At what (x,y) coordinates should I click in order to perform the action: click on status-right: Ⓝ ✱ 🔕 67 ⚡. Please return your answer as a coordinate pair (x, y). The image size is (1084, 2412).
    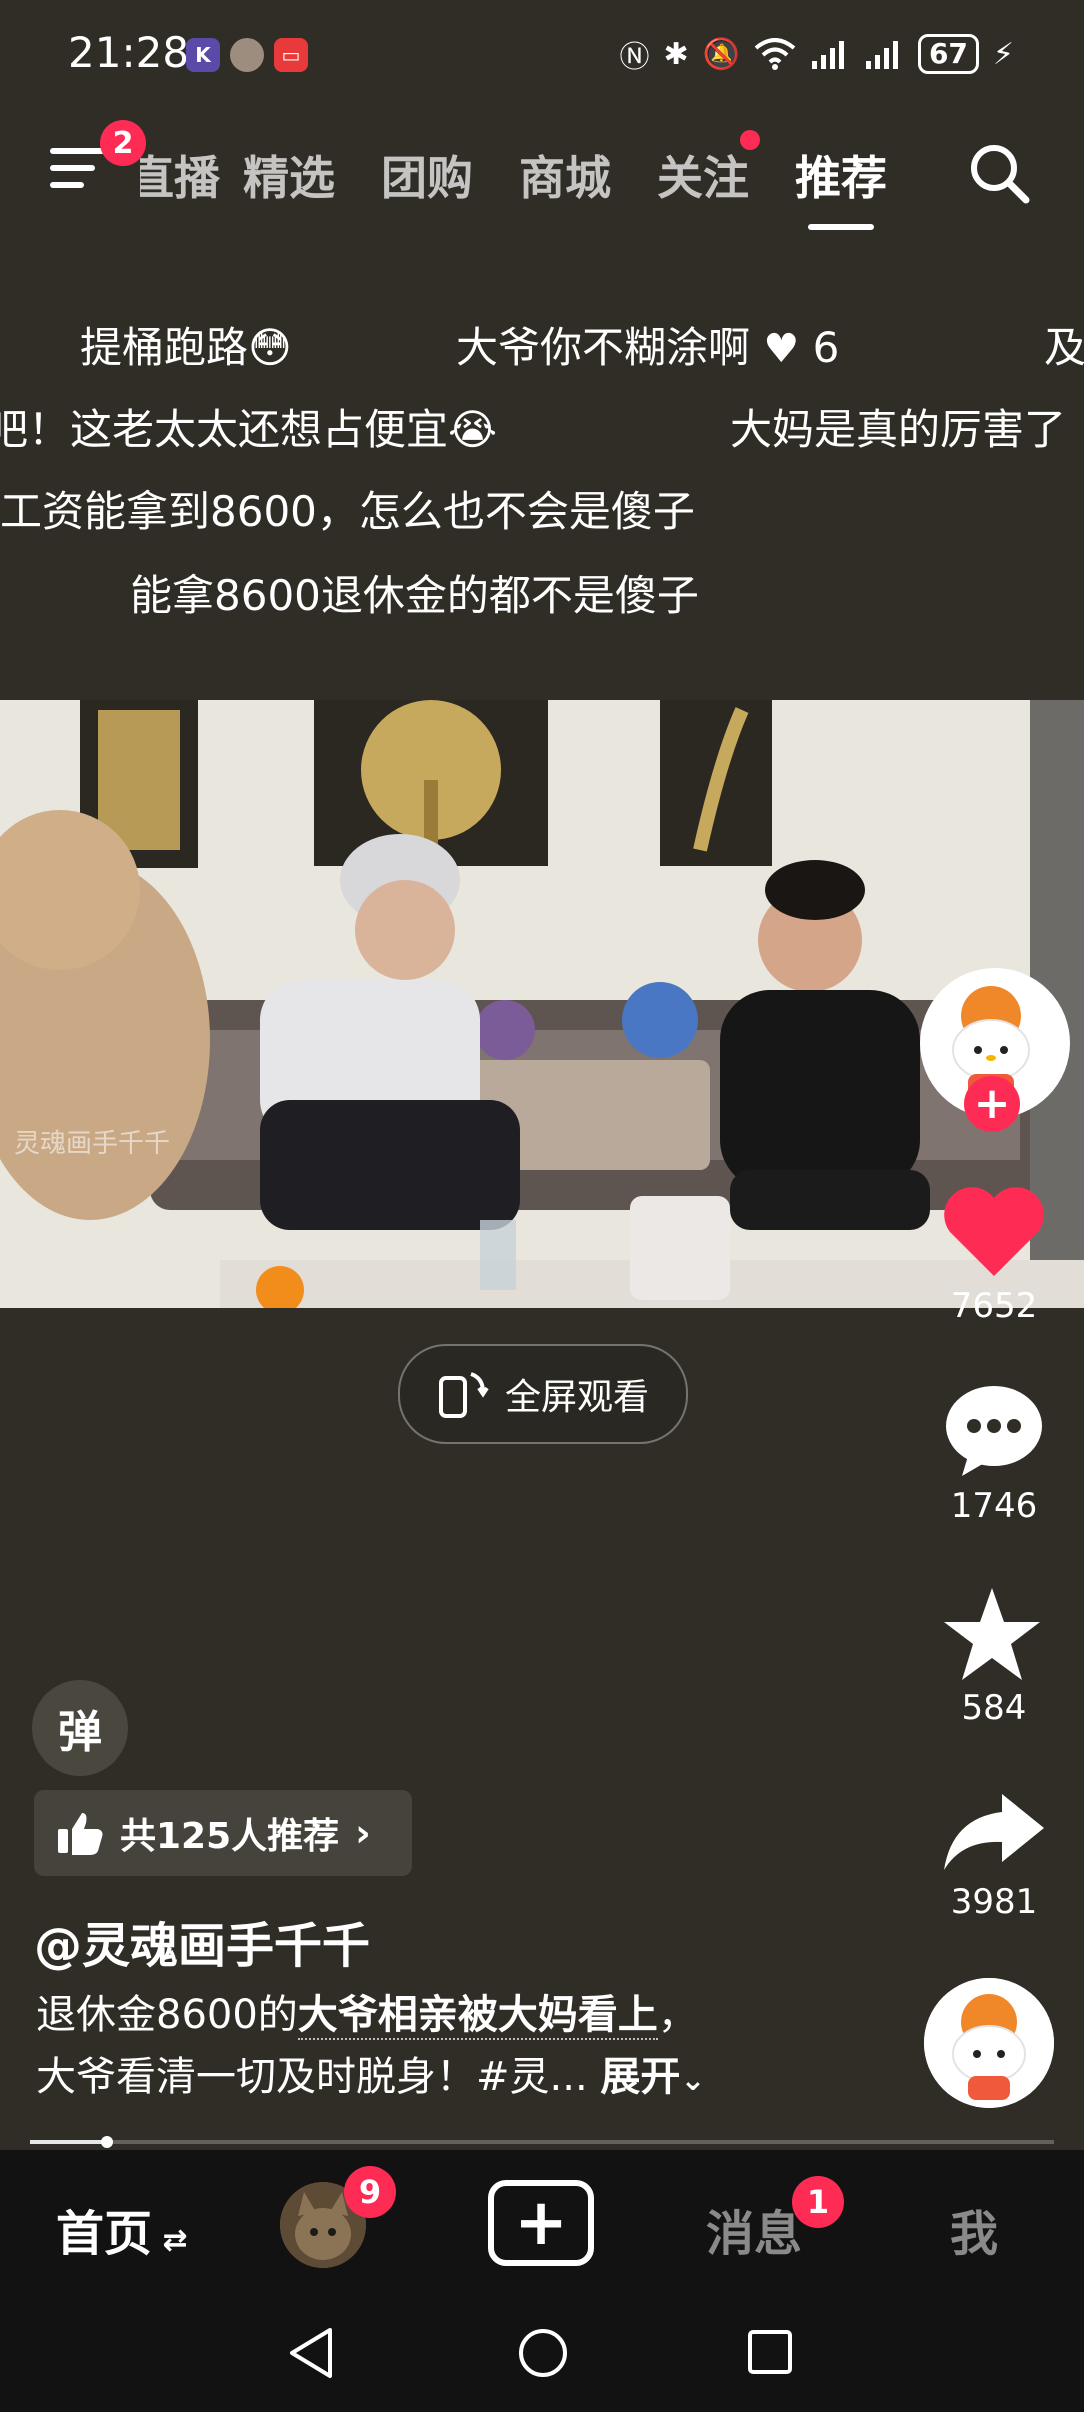
    Looking at the image, I should click on (816, 54).